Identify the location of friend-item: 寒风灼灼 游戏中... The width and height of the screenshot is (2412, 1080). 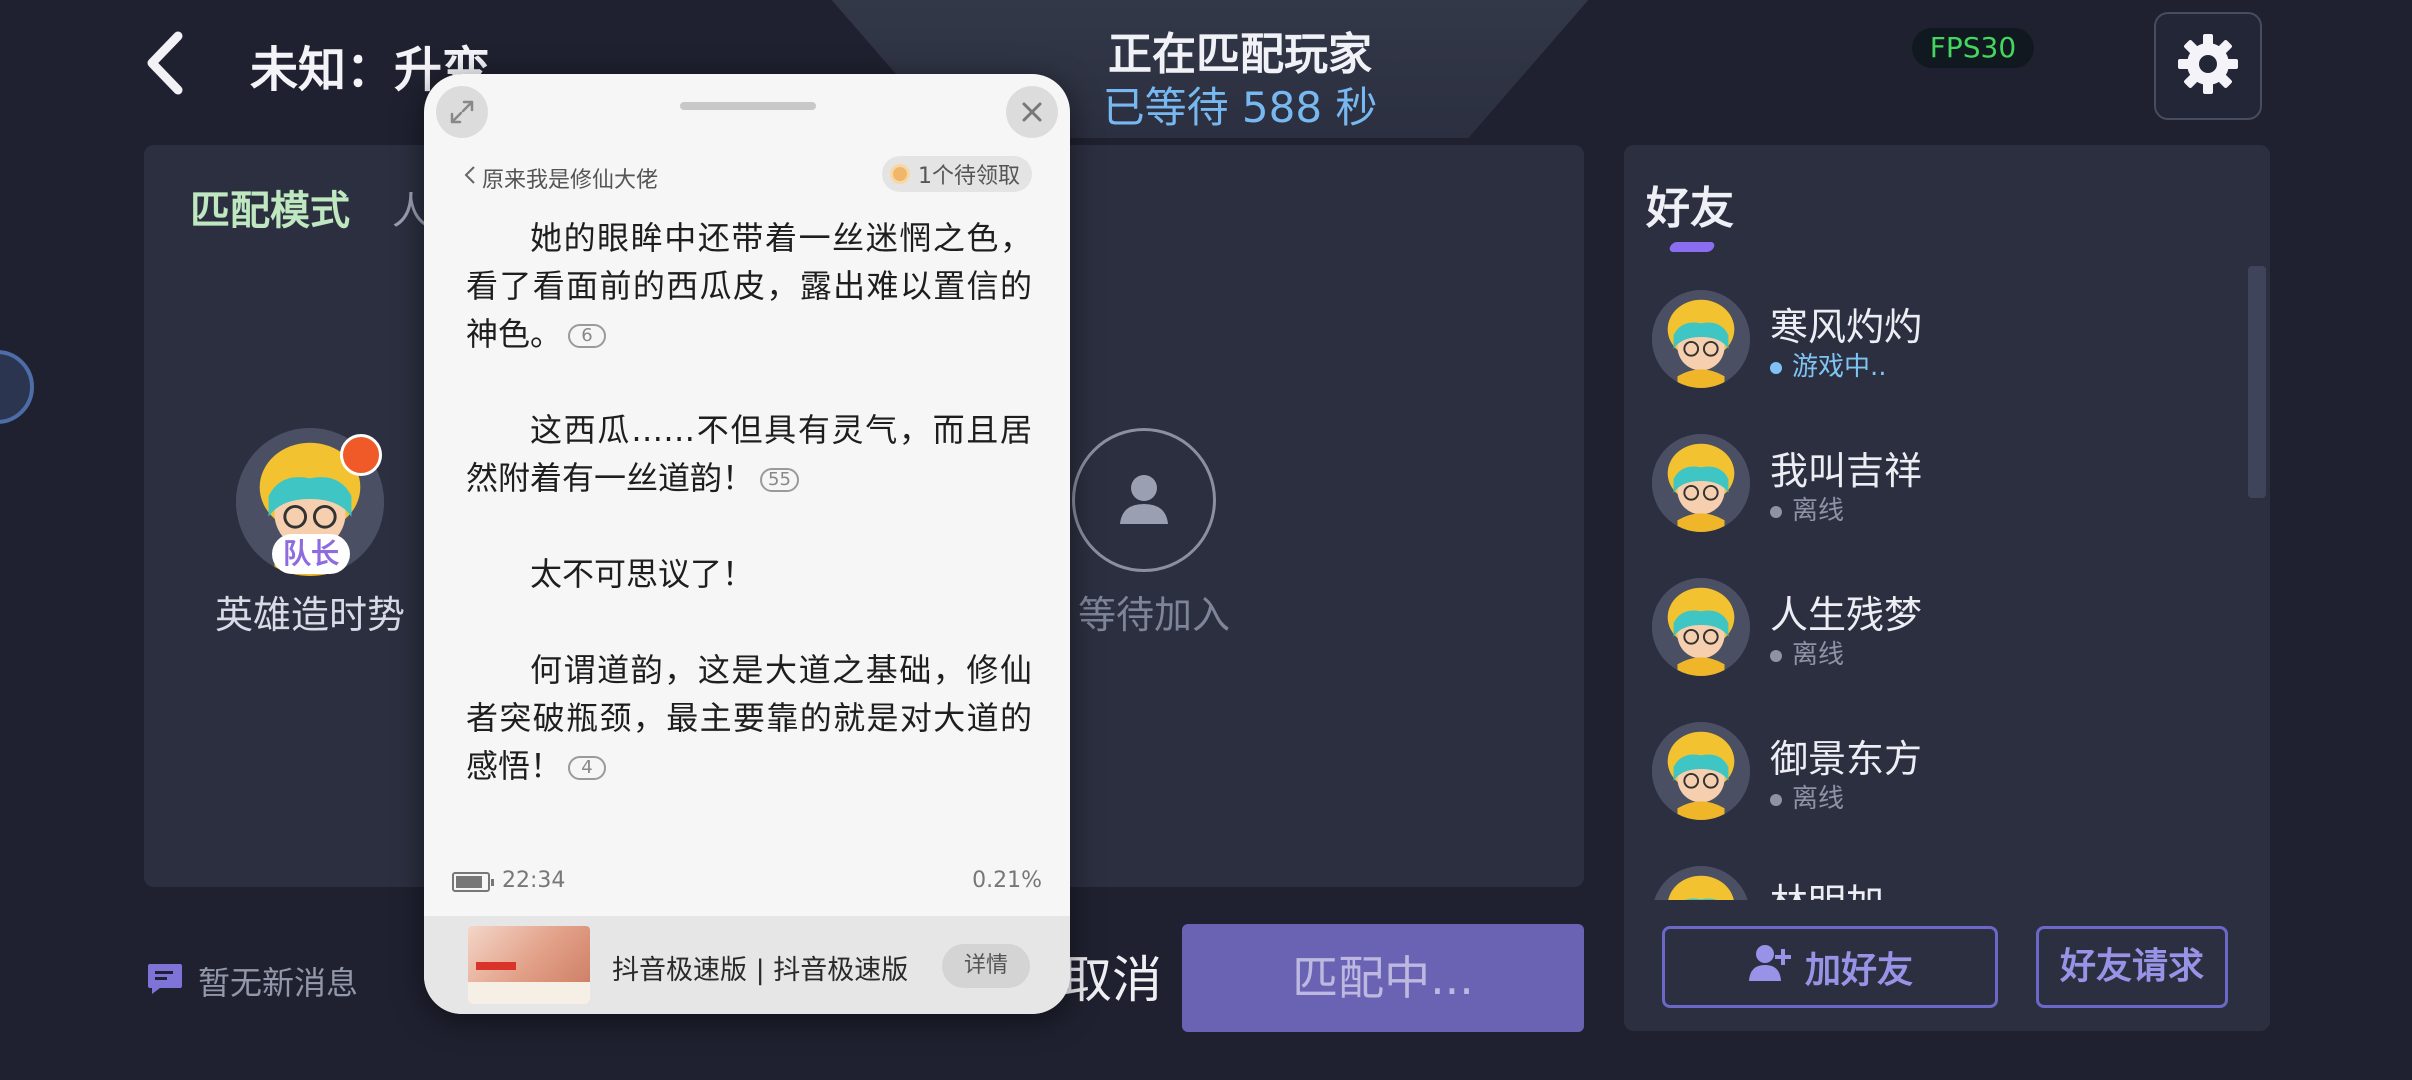
(1932, 345).